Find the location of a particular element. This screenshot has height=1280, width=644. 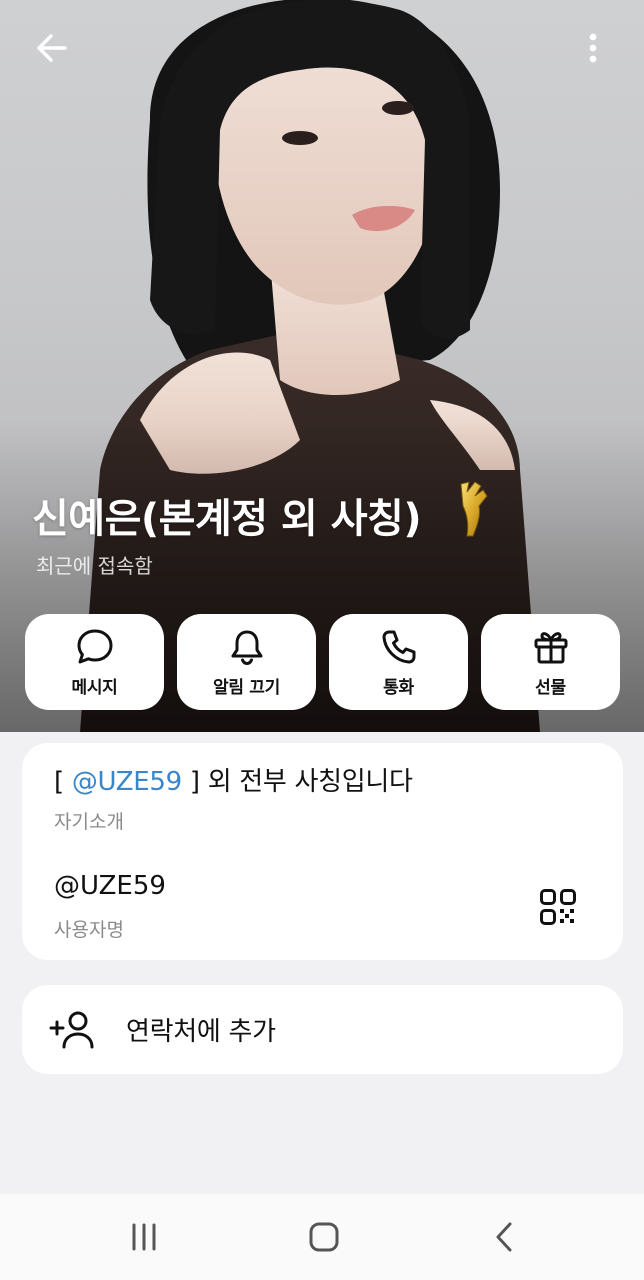

username-value: @UZE59 is located at coordinates (110, 886).